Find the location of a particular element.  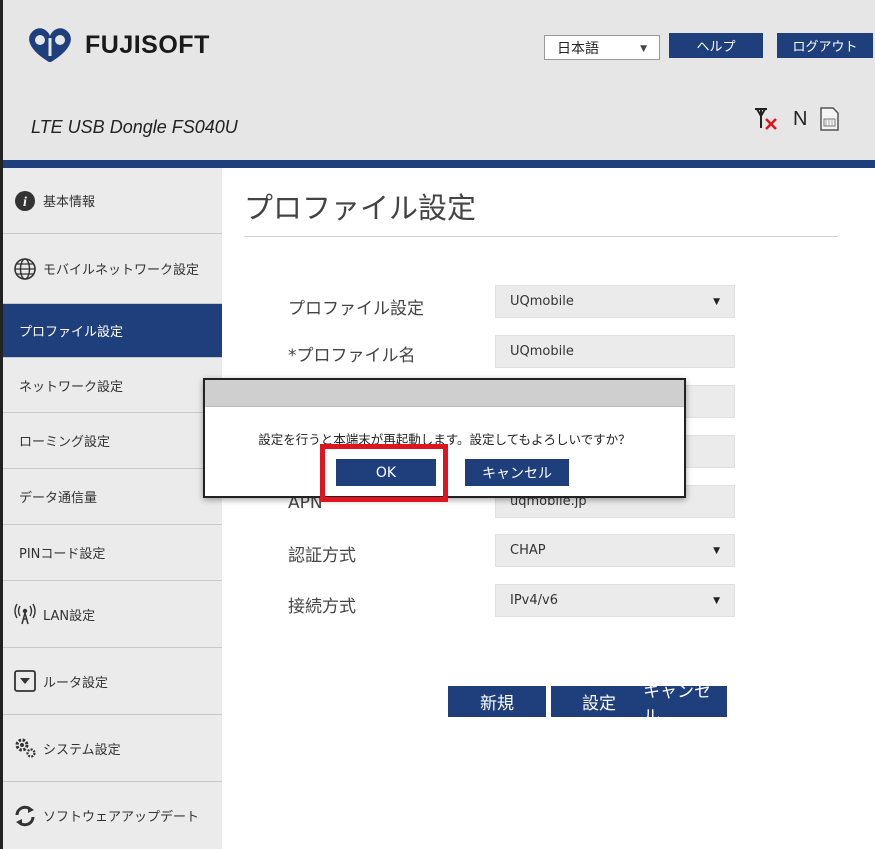

cancel-button: キャンセル is located at coordinates (685, 704).